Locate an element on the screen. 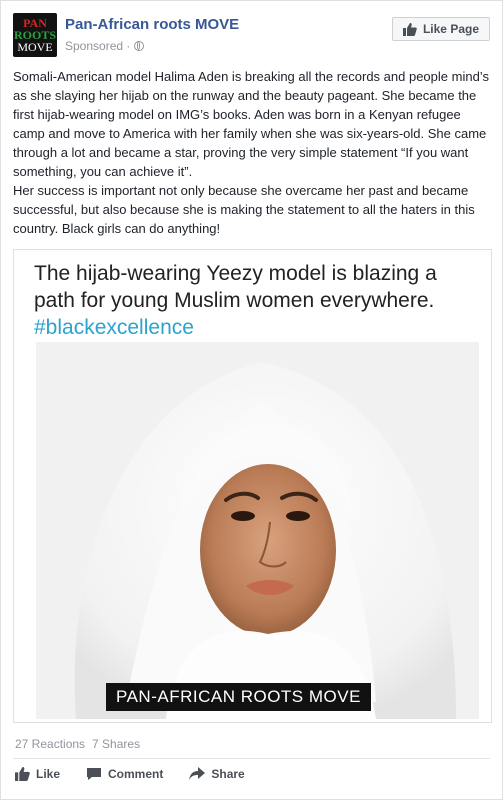 This screenshot has height=800, width=503. like-button: Like is located at coordinates (37, 774).